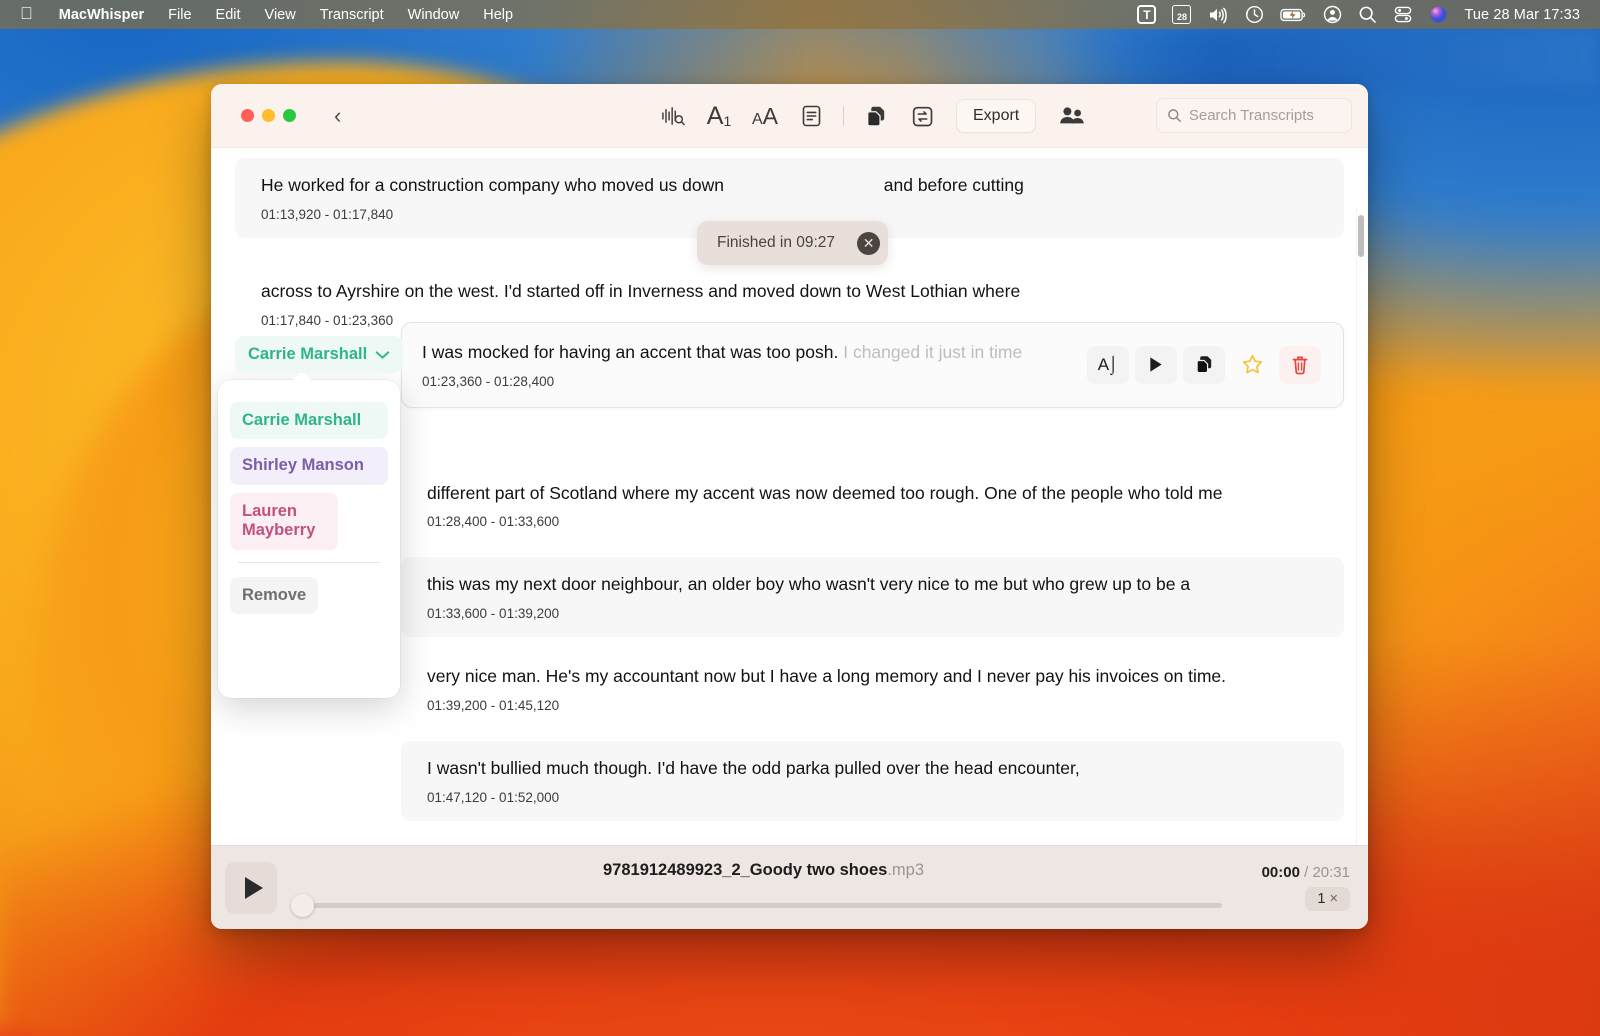  I want to click on player-speed-value: 1, so click(1321, 899).